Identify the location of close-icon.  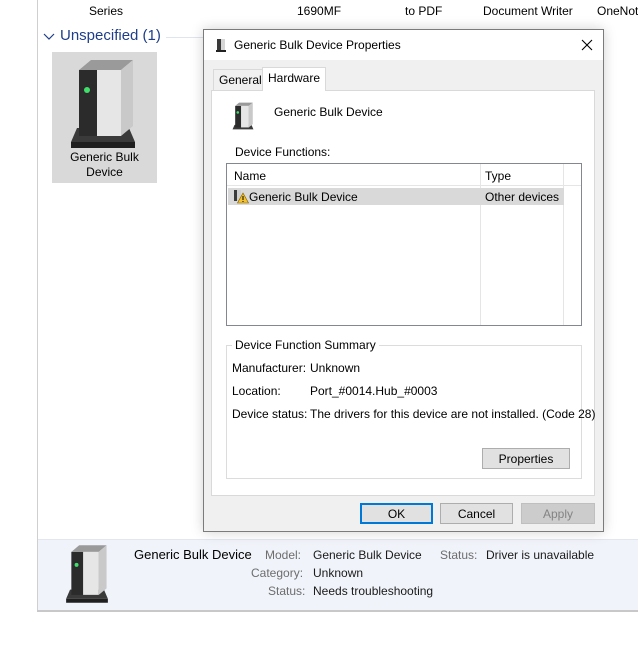
(587, 45).